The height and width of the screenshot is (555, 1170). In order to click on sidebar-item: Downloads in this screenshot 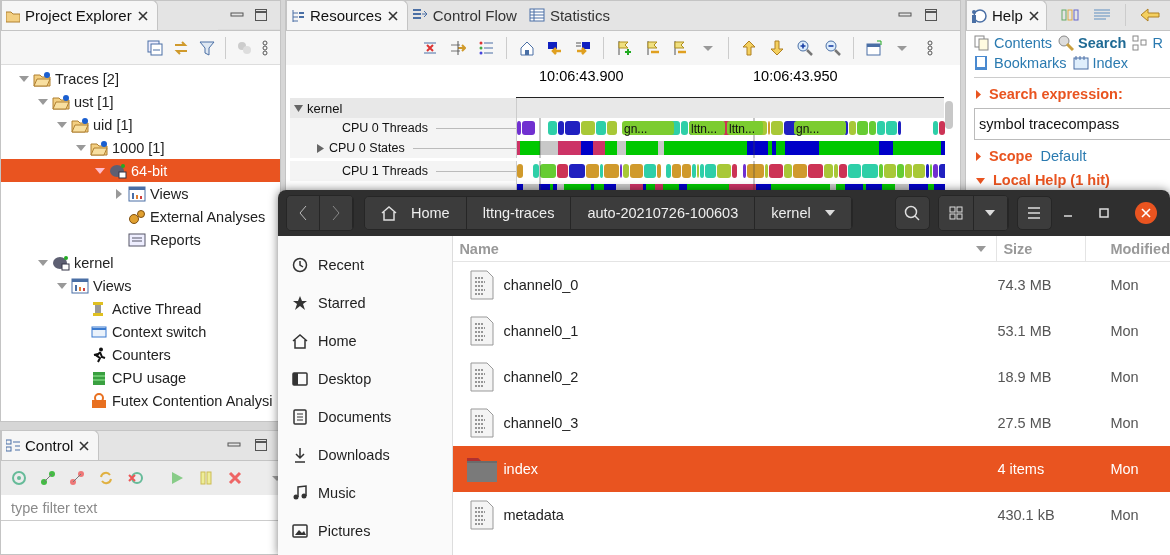, I will do `click(365, 455)`.